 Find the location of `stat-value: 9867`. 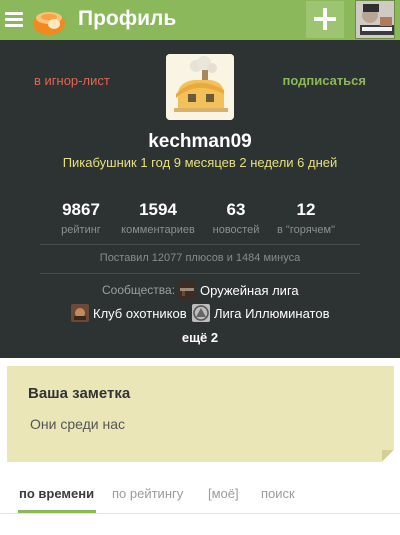

stat-value: 9867 is located at coordinates (81, 209).